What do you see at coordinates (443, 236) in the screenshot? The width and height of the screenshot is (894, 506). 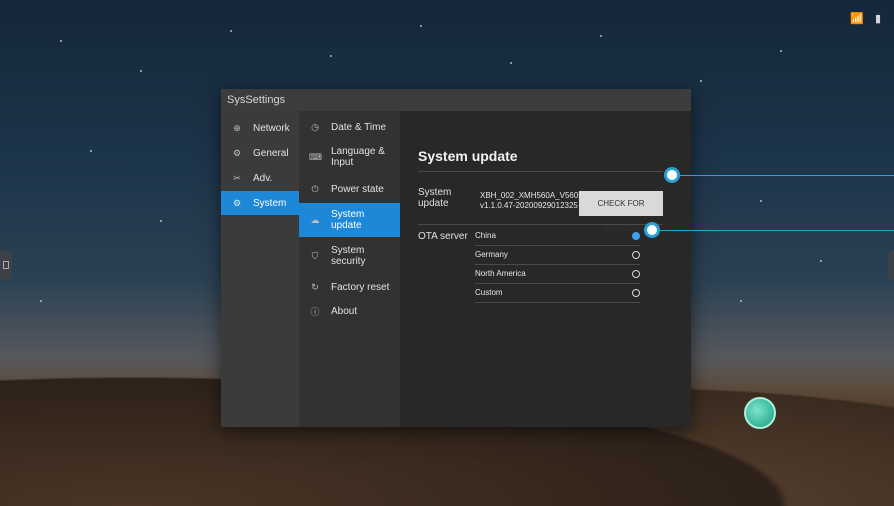 I see `ota-server-label: OTA server` at bounding box center [443, 236].